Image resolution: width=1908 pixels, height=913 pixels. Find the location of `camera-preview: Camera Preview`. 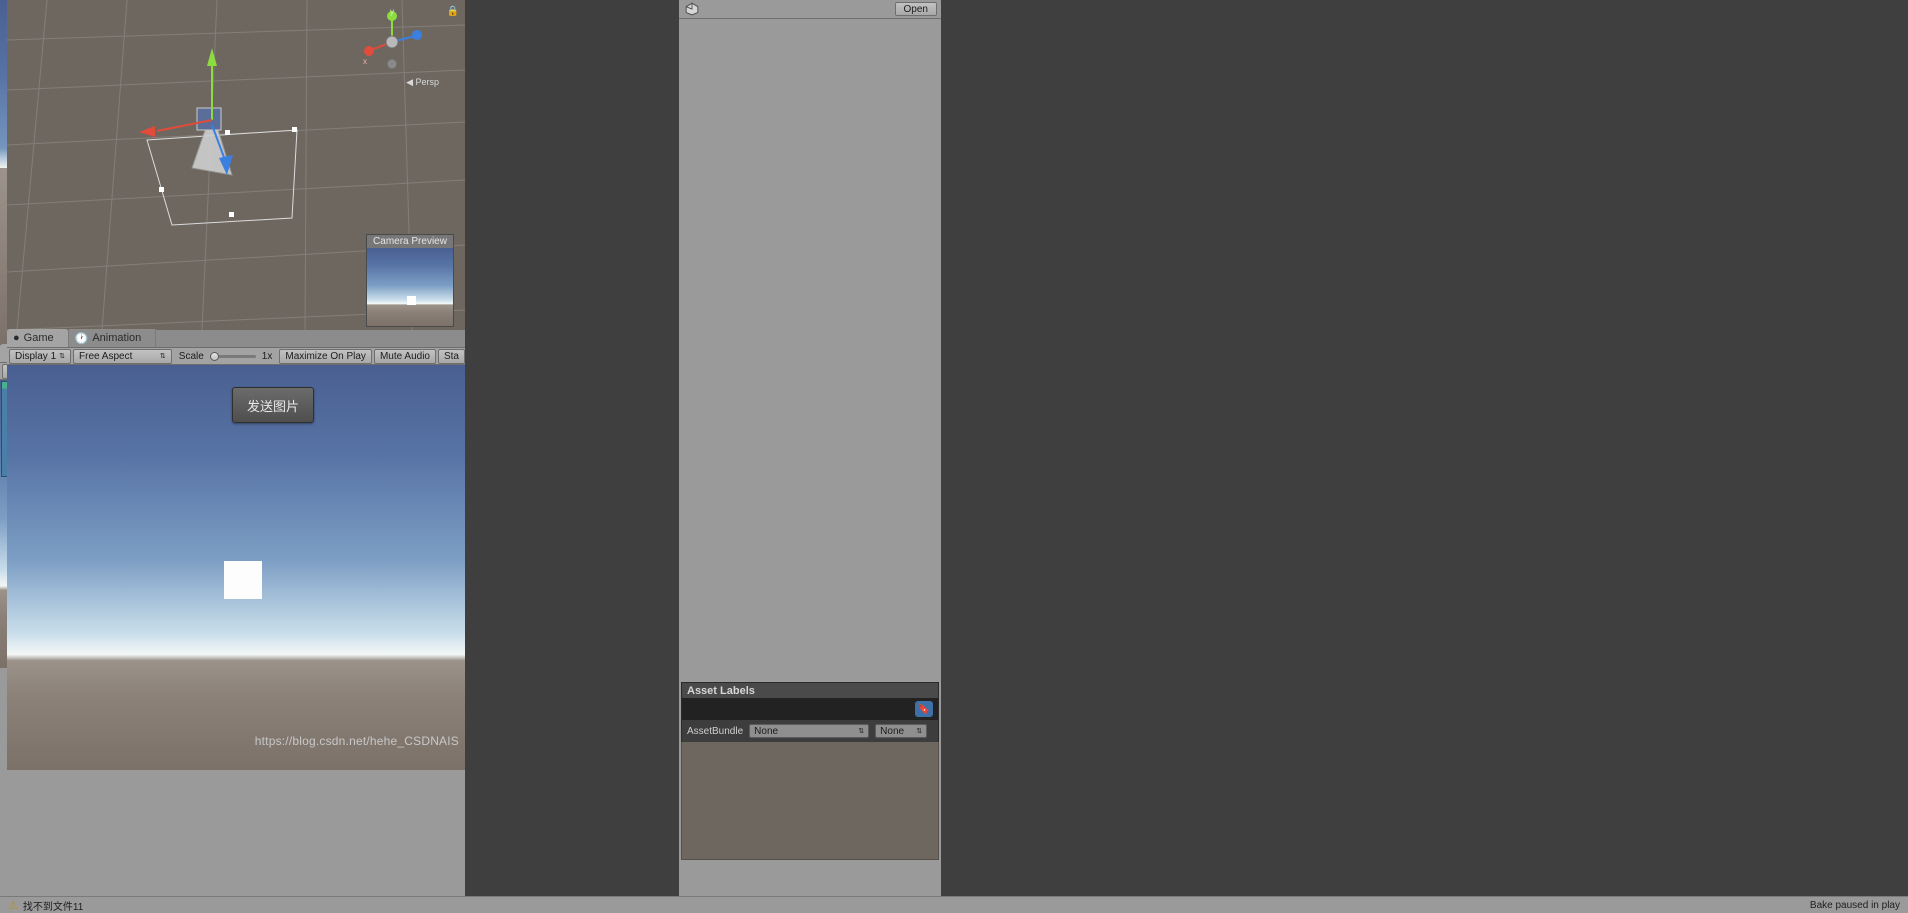

camera-preview: Camera Preview is located at coordinates (410, 280).